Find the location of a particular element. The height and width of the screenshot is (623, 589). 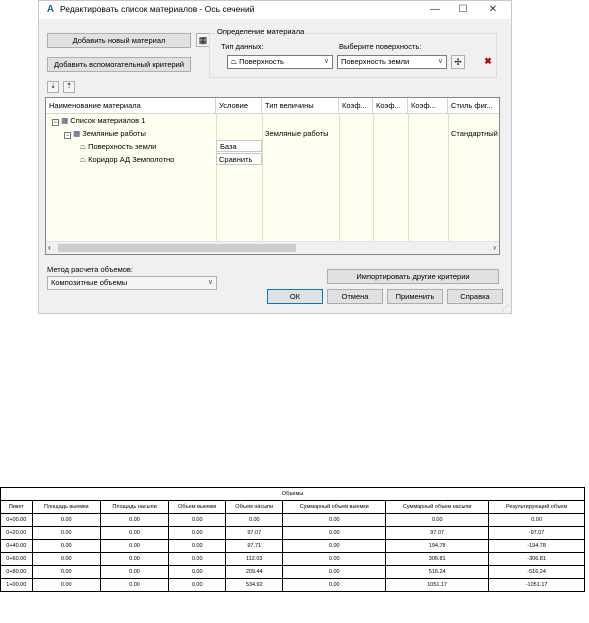

table-cell: -306.81 is located at coordinates (536, 559).